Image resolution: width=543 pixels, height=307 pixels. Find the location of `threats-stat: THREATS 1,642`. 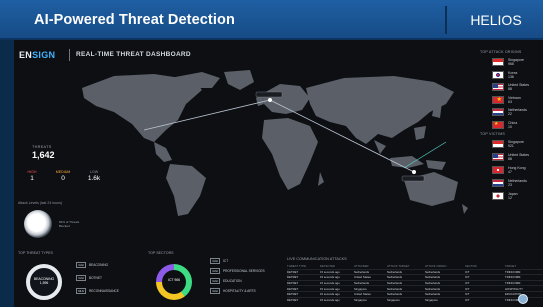

threats-stat: THREATS 1,642 is located at coordinates (43, 152).